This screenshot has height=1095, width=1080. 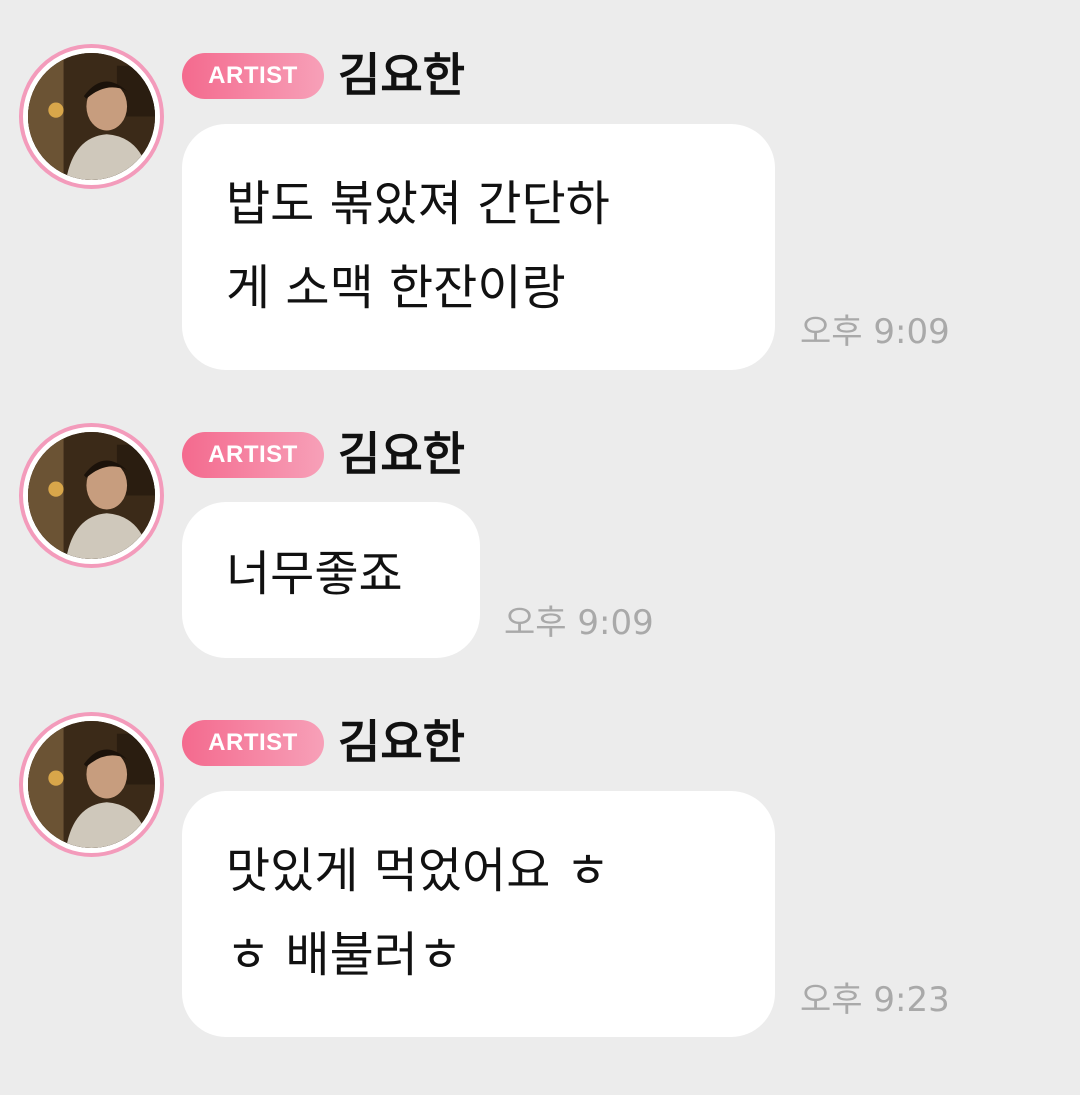 What do you see at coordinates (331, 580) in the screenshot?
I see `message-bubble: 너무좋죠` at bounding box center [331, 580].